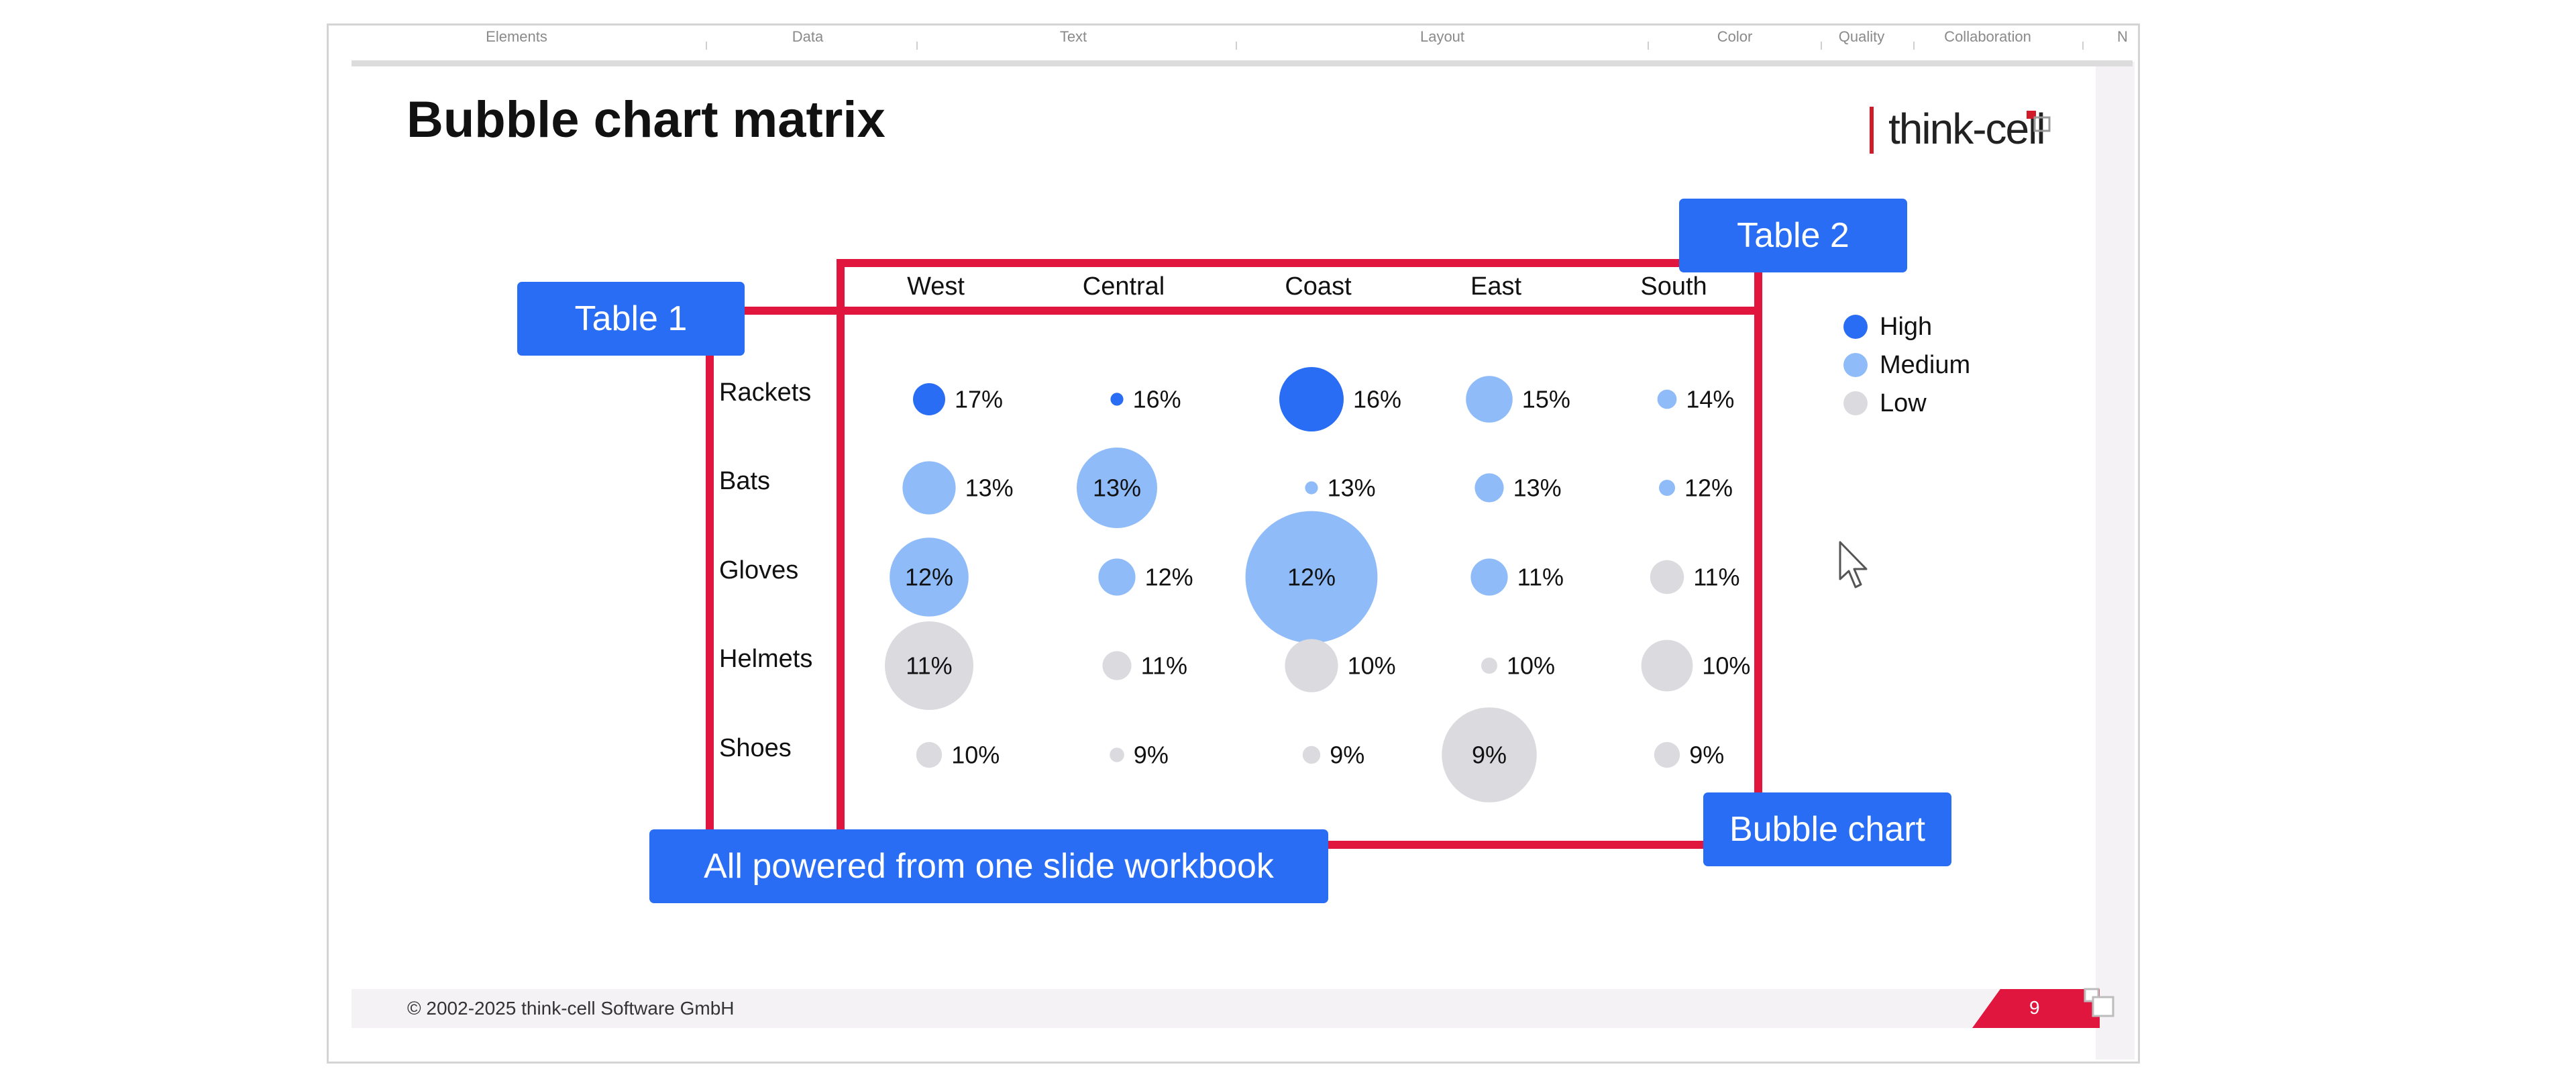  What do you see at coordinates (755, 748) in the screenshot?
I see `row-label-shoes: Shoes` at bounding box center [755, 748].